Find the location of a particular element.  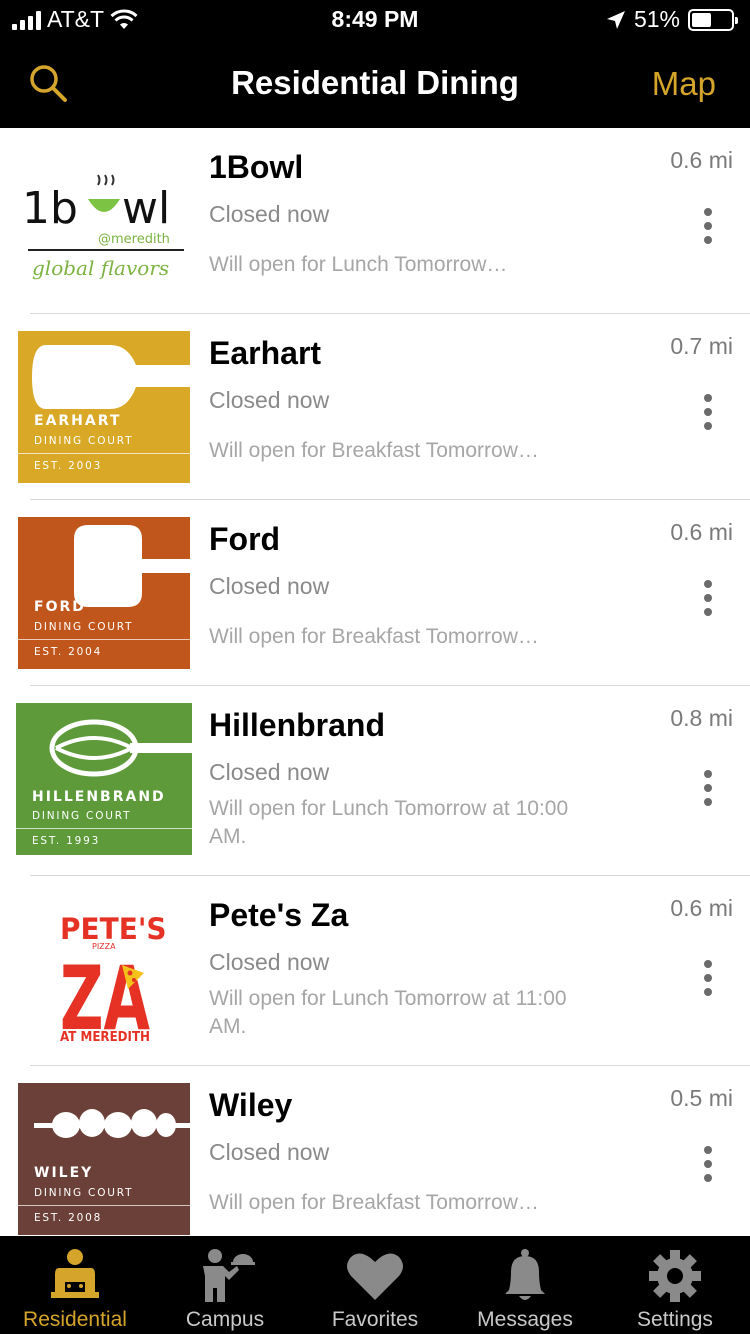

1bowl-logo: 1b wl @meredith global flavors is located at coordinates (104, 221).